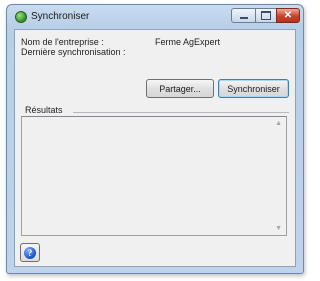 The width and height of the screenshot is (320, 281). What do you see at coordinates (155, 17) in the screenshot?
I see `title-bar: Synchroniser ✕` at bounding box center [155, 17].